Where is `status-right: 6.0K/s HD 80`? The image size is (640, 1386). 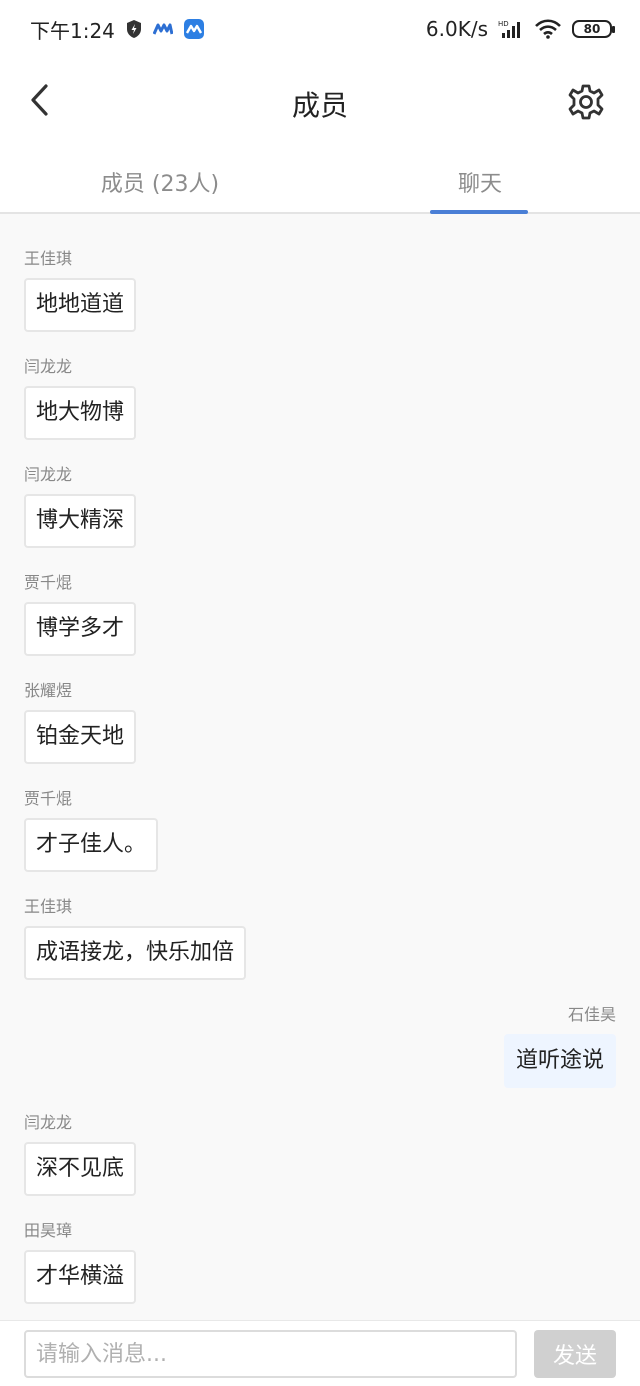
status-right: 6.0K/s HD 80 is located at coordinates (520, 29).